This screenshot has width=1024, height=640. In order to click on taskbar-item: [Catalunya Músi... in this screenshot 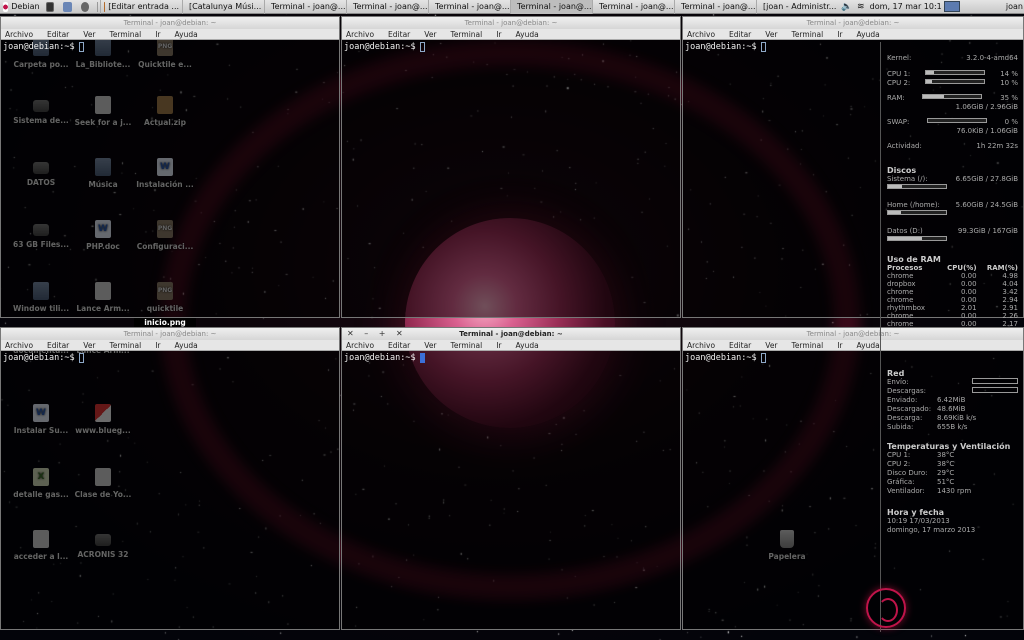, I will do `click(223, 7)`.